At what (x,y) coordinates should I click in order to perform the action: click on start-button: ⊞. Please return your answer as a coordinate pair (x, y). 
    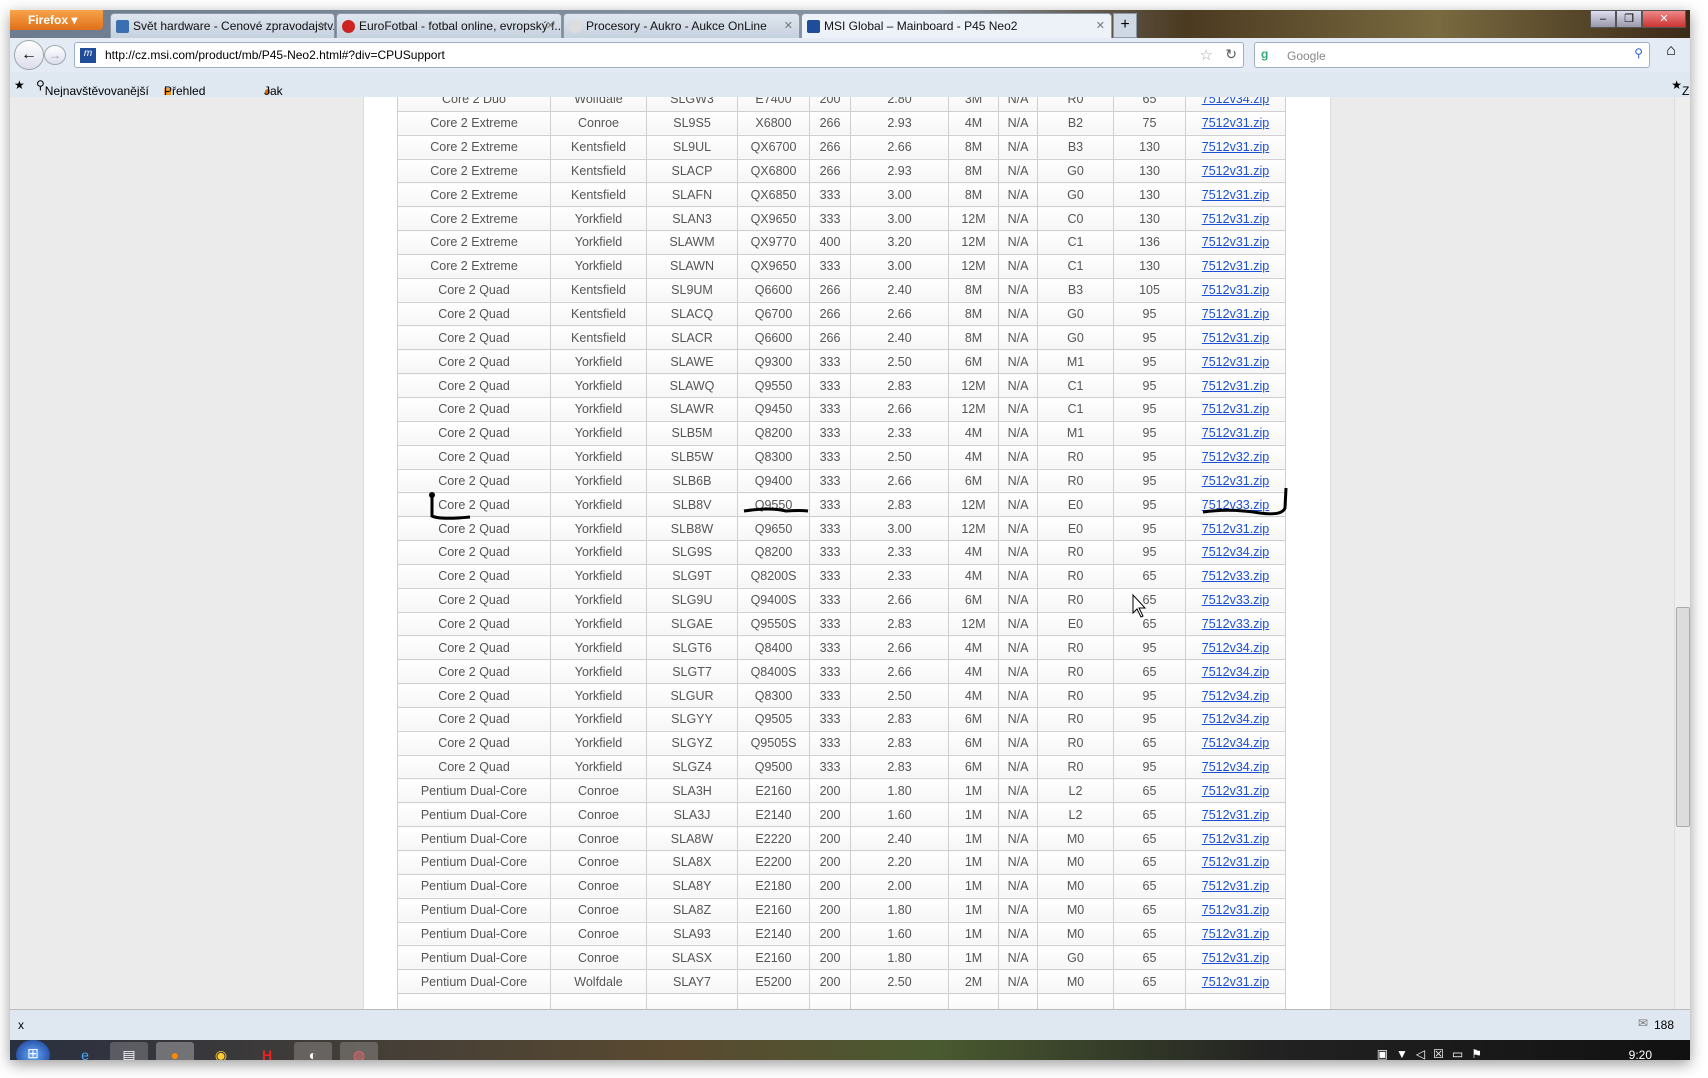
    Looking at the image, I should click on (33, 1050).